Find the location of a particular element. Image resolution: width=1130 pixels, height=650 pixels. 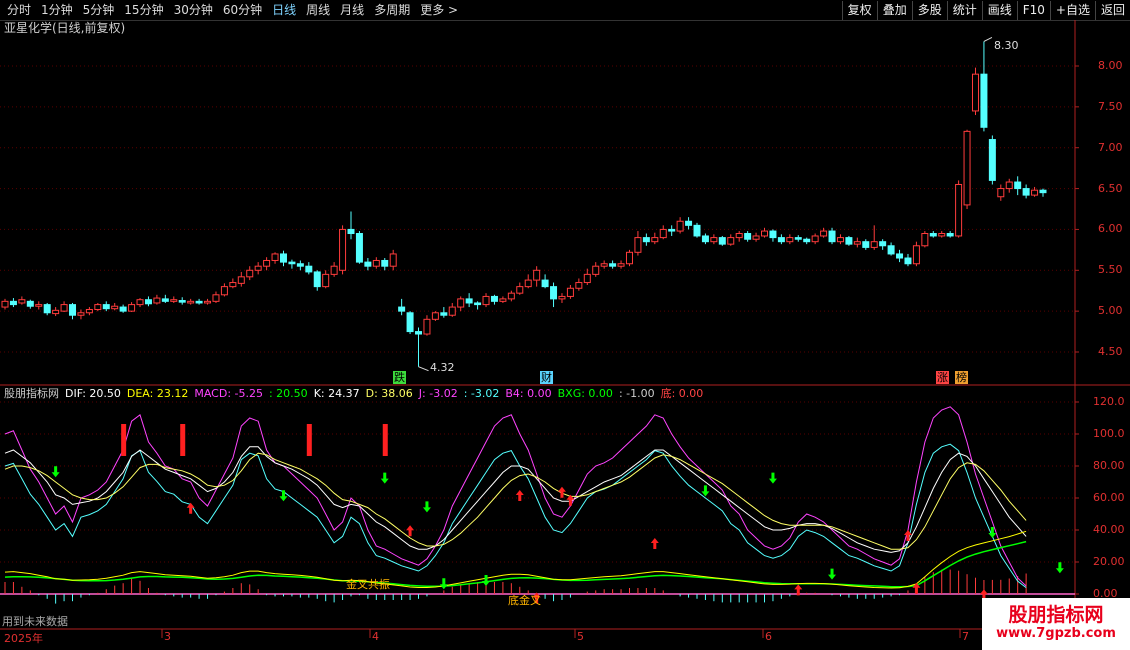

v1-value: : 20.50 is located at coordinates (288, 393).